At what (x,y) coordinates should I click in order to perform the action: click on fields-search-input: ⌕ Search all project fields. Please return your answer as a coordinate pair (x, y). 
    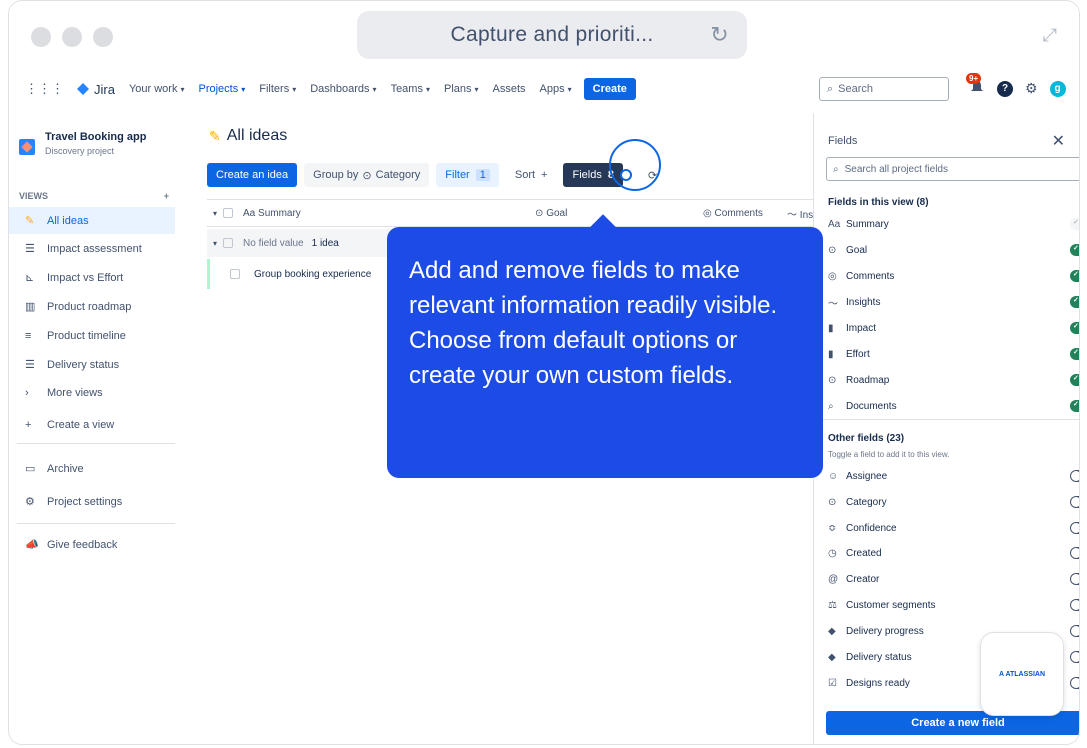
    Looking at the image, I should click on (952, 169).